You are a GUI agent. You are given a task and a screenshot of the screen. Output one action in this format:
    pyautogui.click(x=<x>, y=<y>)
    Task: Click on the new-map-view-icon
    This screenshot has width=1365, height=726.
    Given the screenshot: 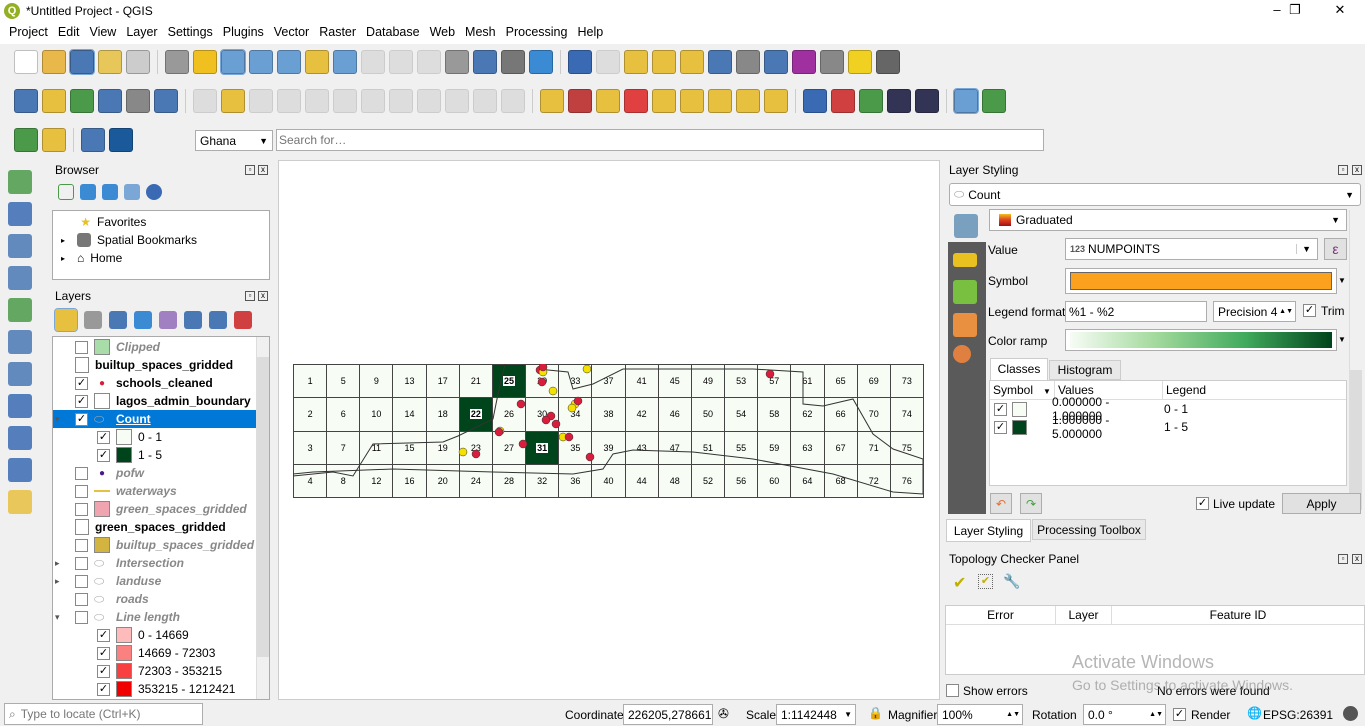 What is the action you would take?
    pyautogui.click(x=457, y=62)
    